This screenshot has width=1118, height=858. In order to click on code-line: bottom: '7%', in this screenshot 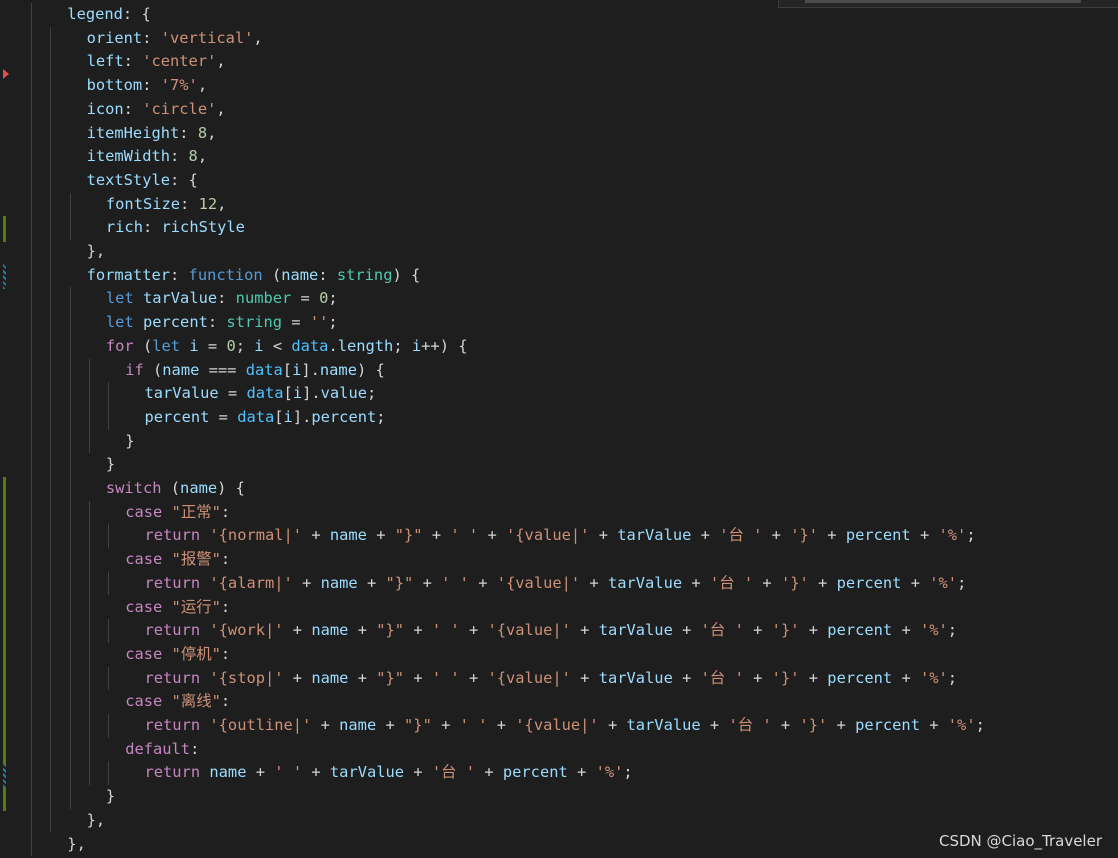, I will do `click(147, 86)`.